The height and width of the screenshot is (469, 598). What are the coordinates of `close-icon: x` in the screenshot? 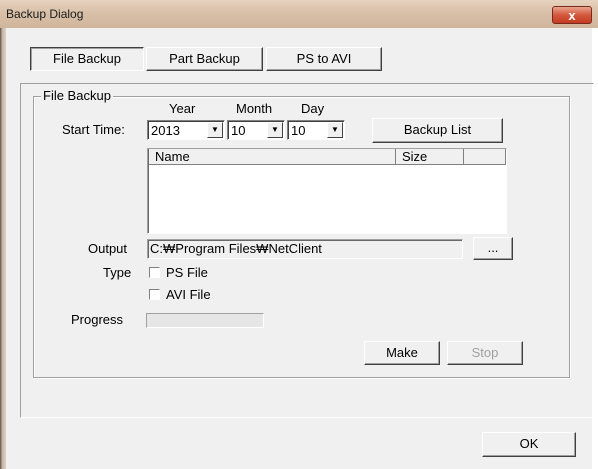 It's located at (572, 15).